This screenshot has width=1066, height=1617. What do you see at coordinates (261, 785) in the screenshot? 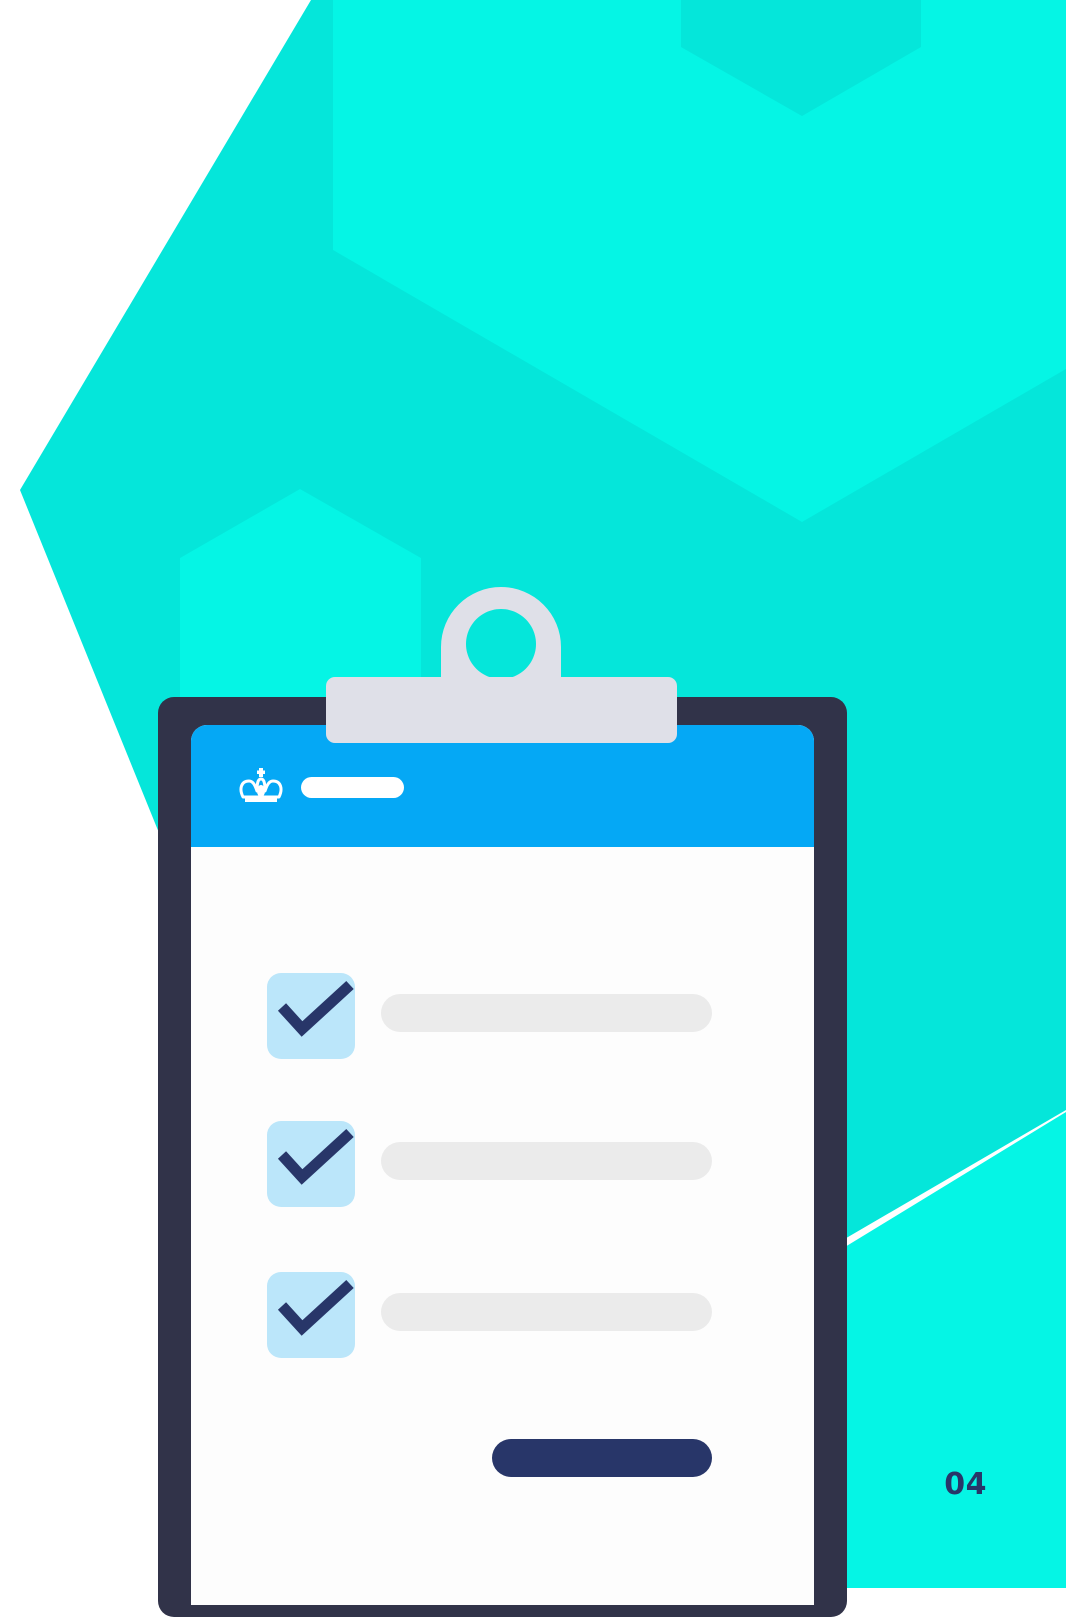
I see `crown-icon` at bounding box center [261, 785].